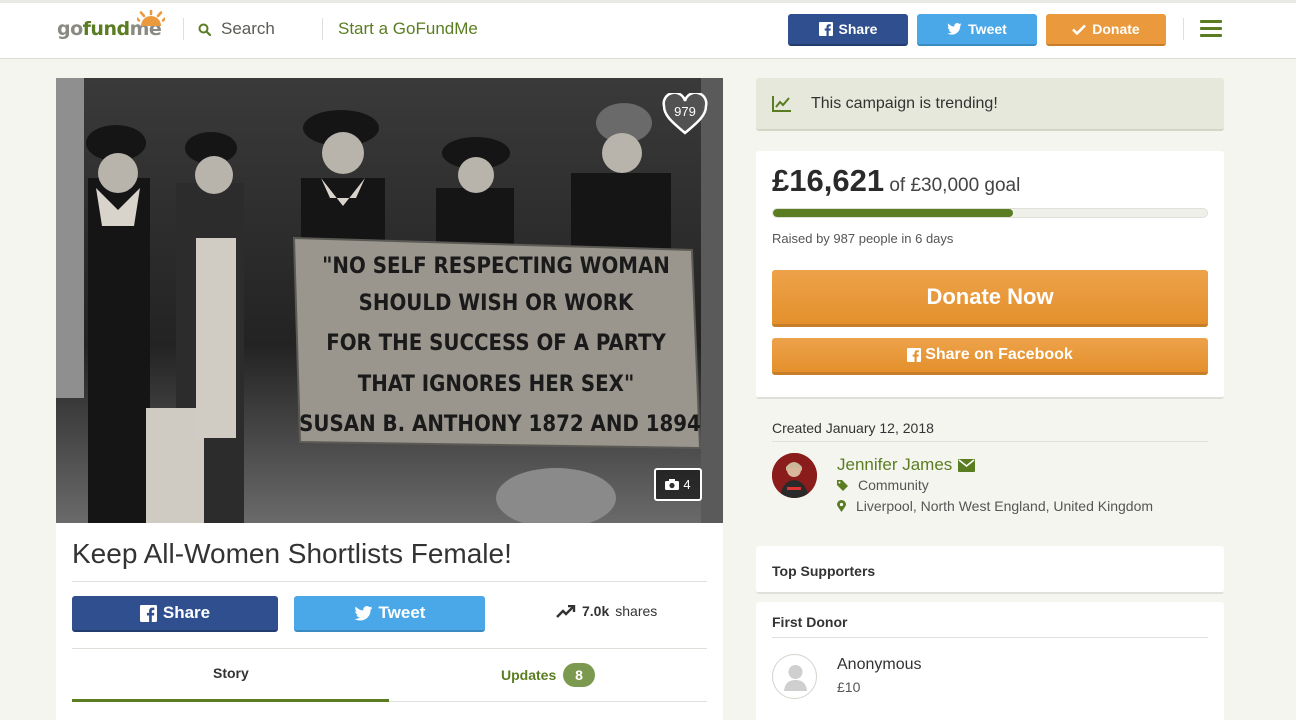 The height and width of the screenshot is (720, 1296). Describe the element at coordinates (496, 343) in the screenshot. I see `banner-line-3: FOR THE SUCCESS OF A PARTY` at that location.